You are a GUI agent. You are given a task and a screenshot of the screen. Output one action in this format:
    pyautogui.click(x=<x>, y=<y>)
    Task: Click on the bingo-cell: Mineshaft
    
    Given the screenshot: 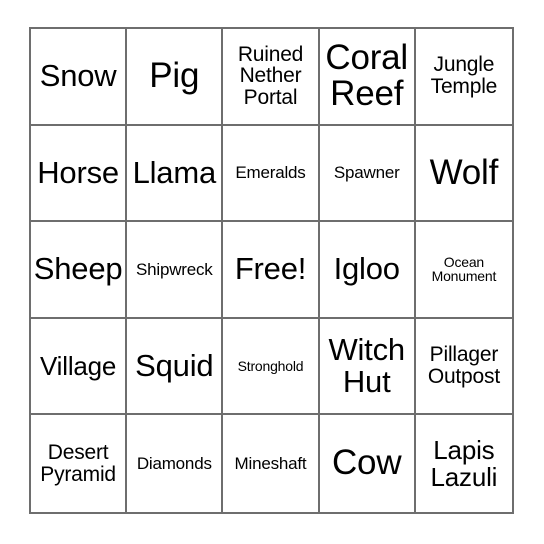 What is the action you would take?
    pyautogui.click(x=271, y=463)
    